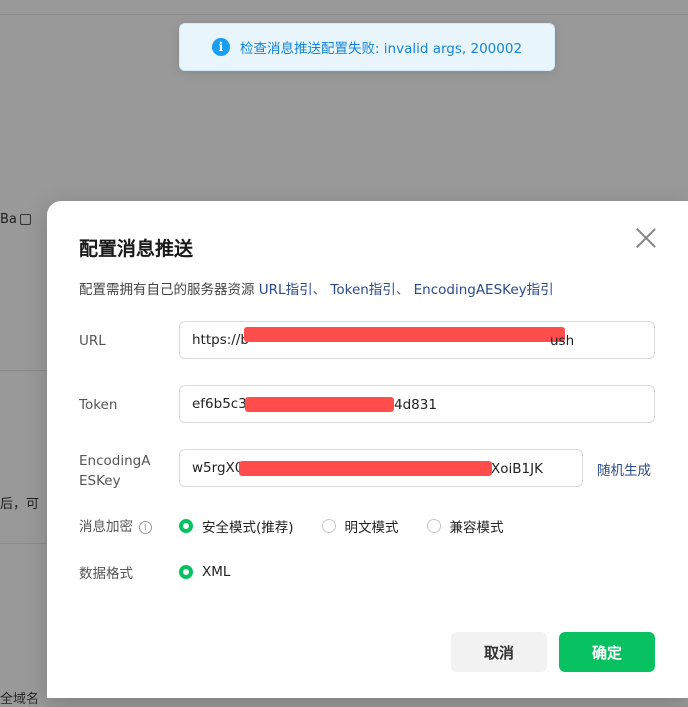 The width and height of the screenshot is (688, 707). What do you see at coordinates (286, 290) in the screenshot?
I see `url-guide-link: URL指引` at bounding box center [286, 290].